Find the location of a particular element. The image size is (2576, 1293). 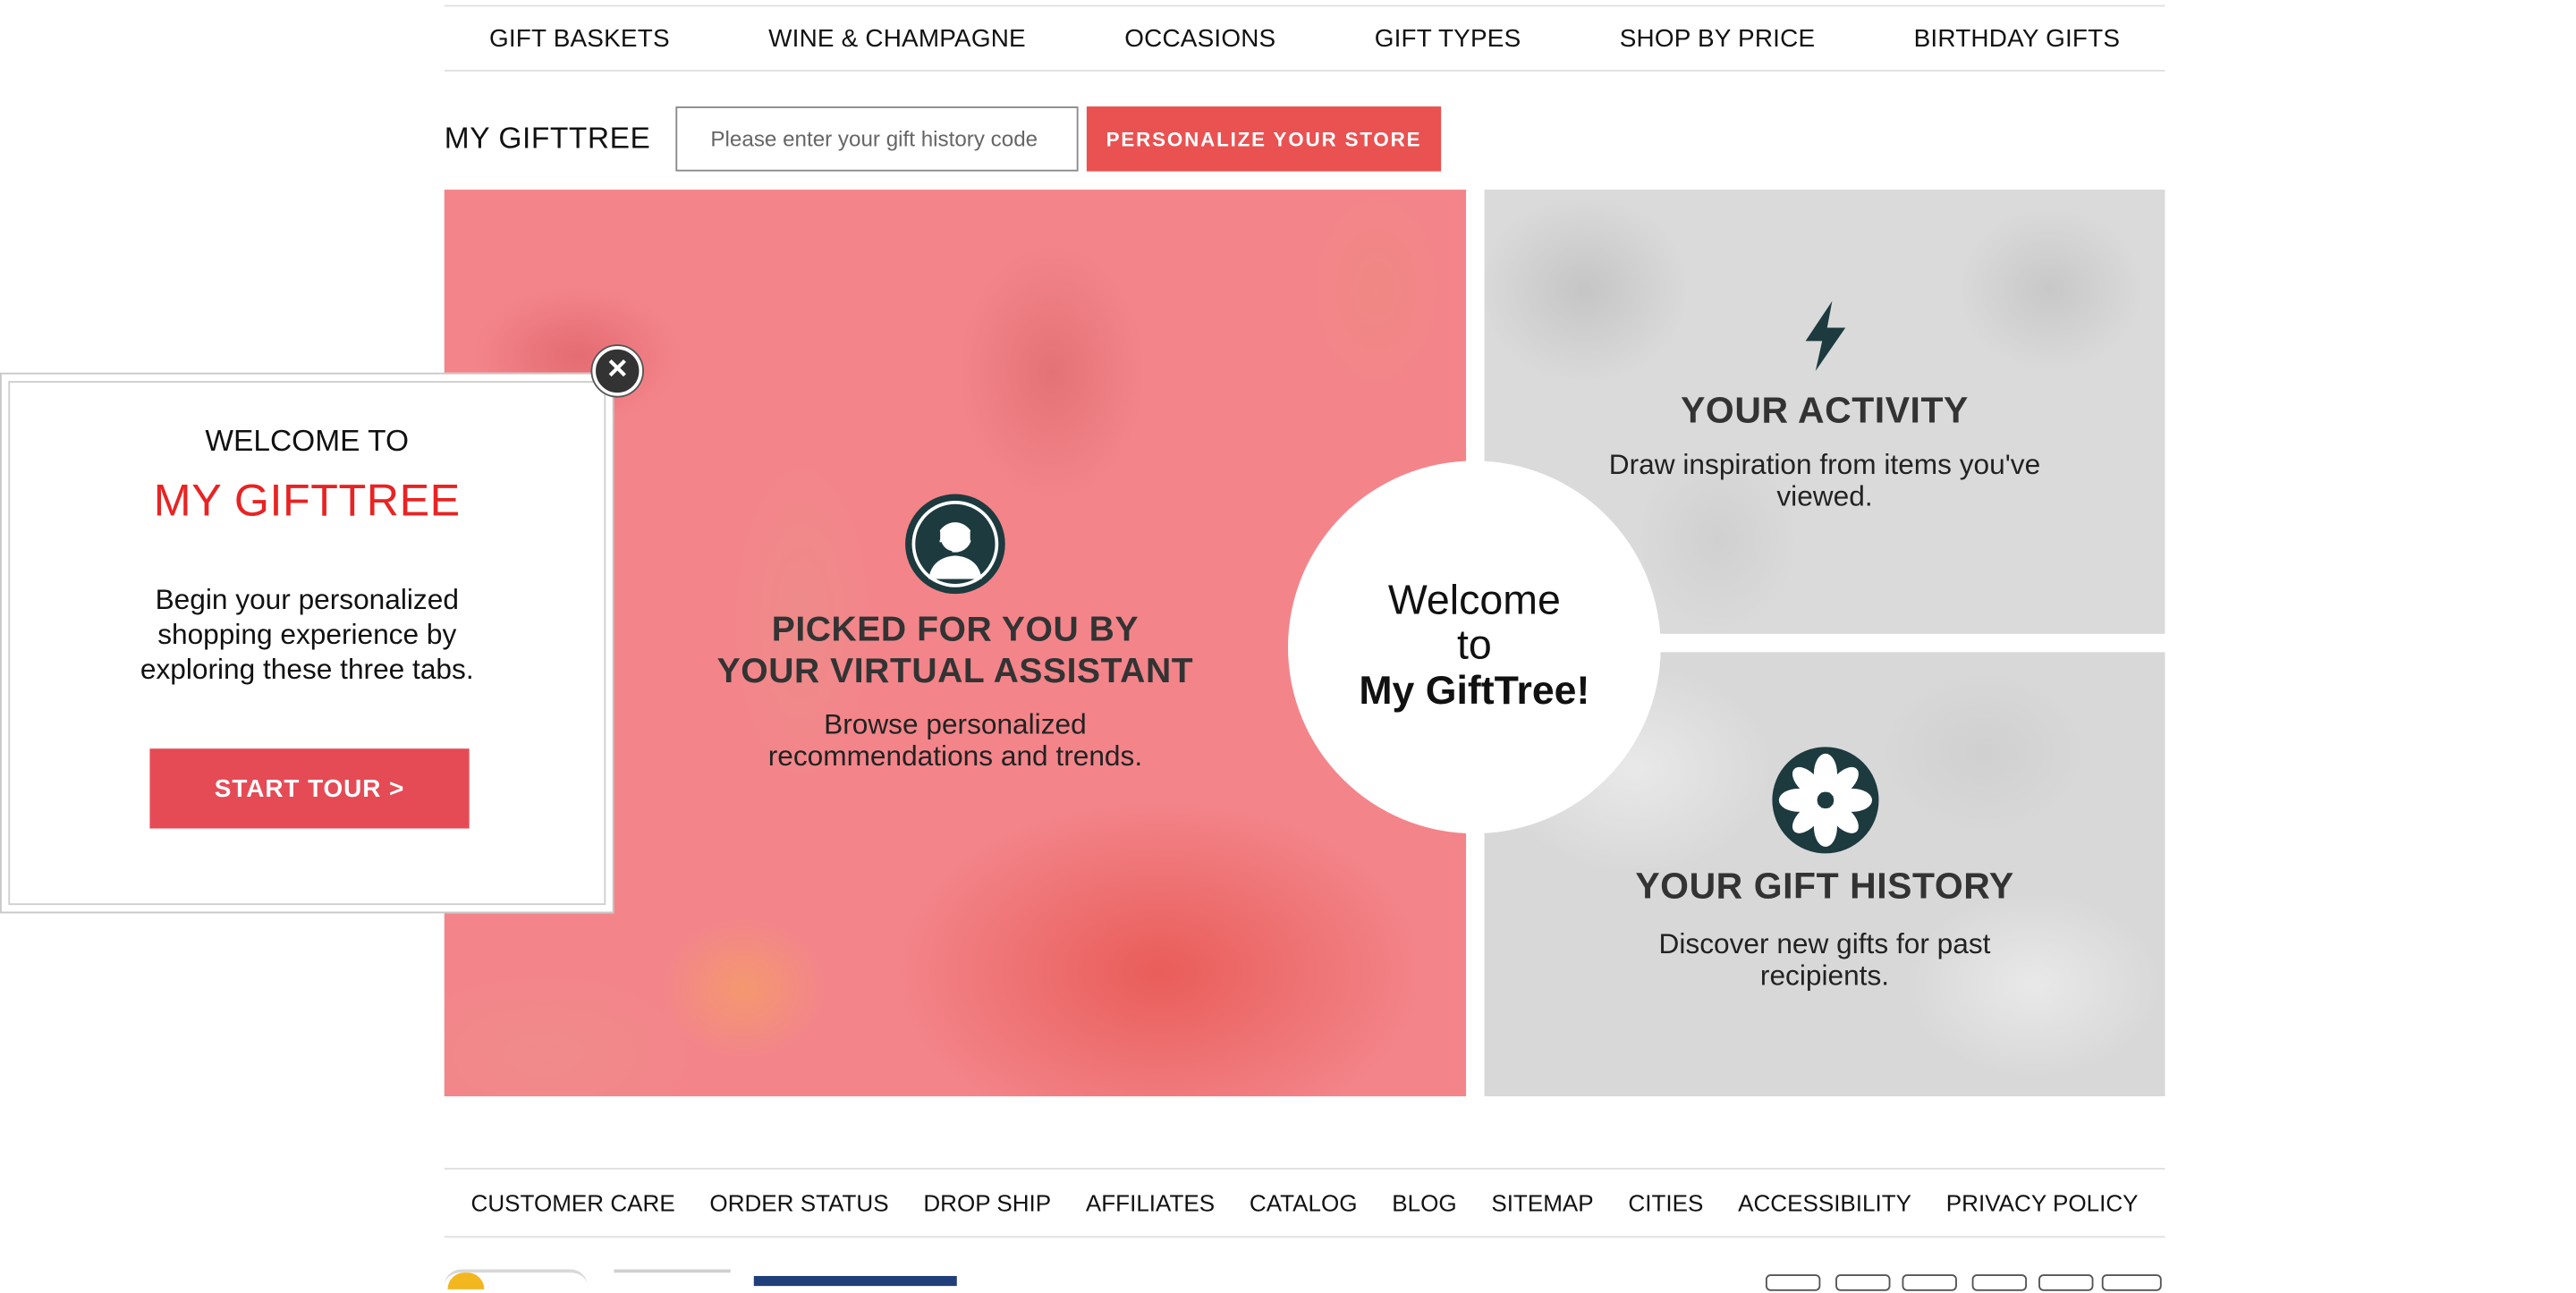

popup-title: MY GIFTTREE is located at coordinates (307, 501).